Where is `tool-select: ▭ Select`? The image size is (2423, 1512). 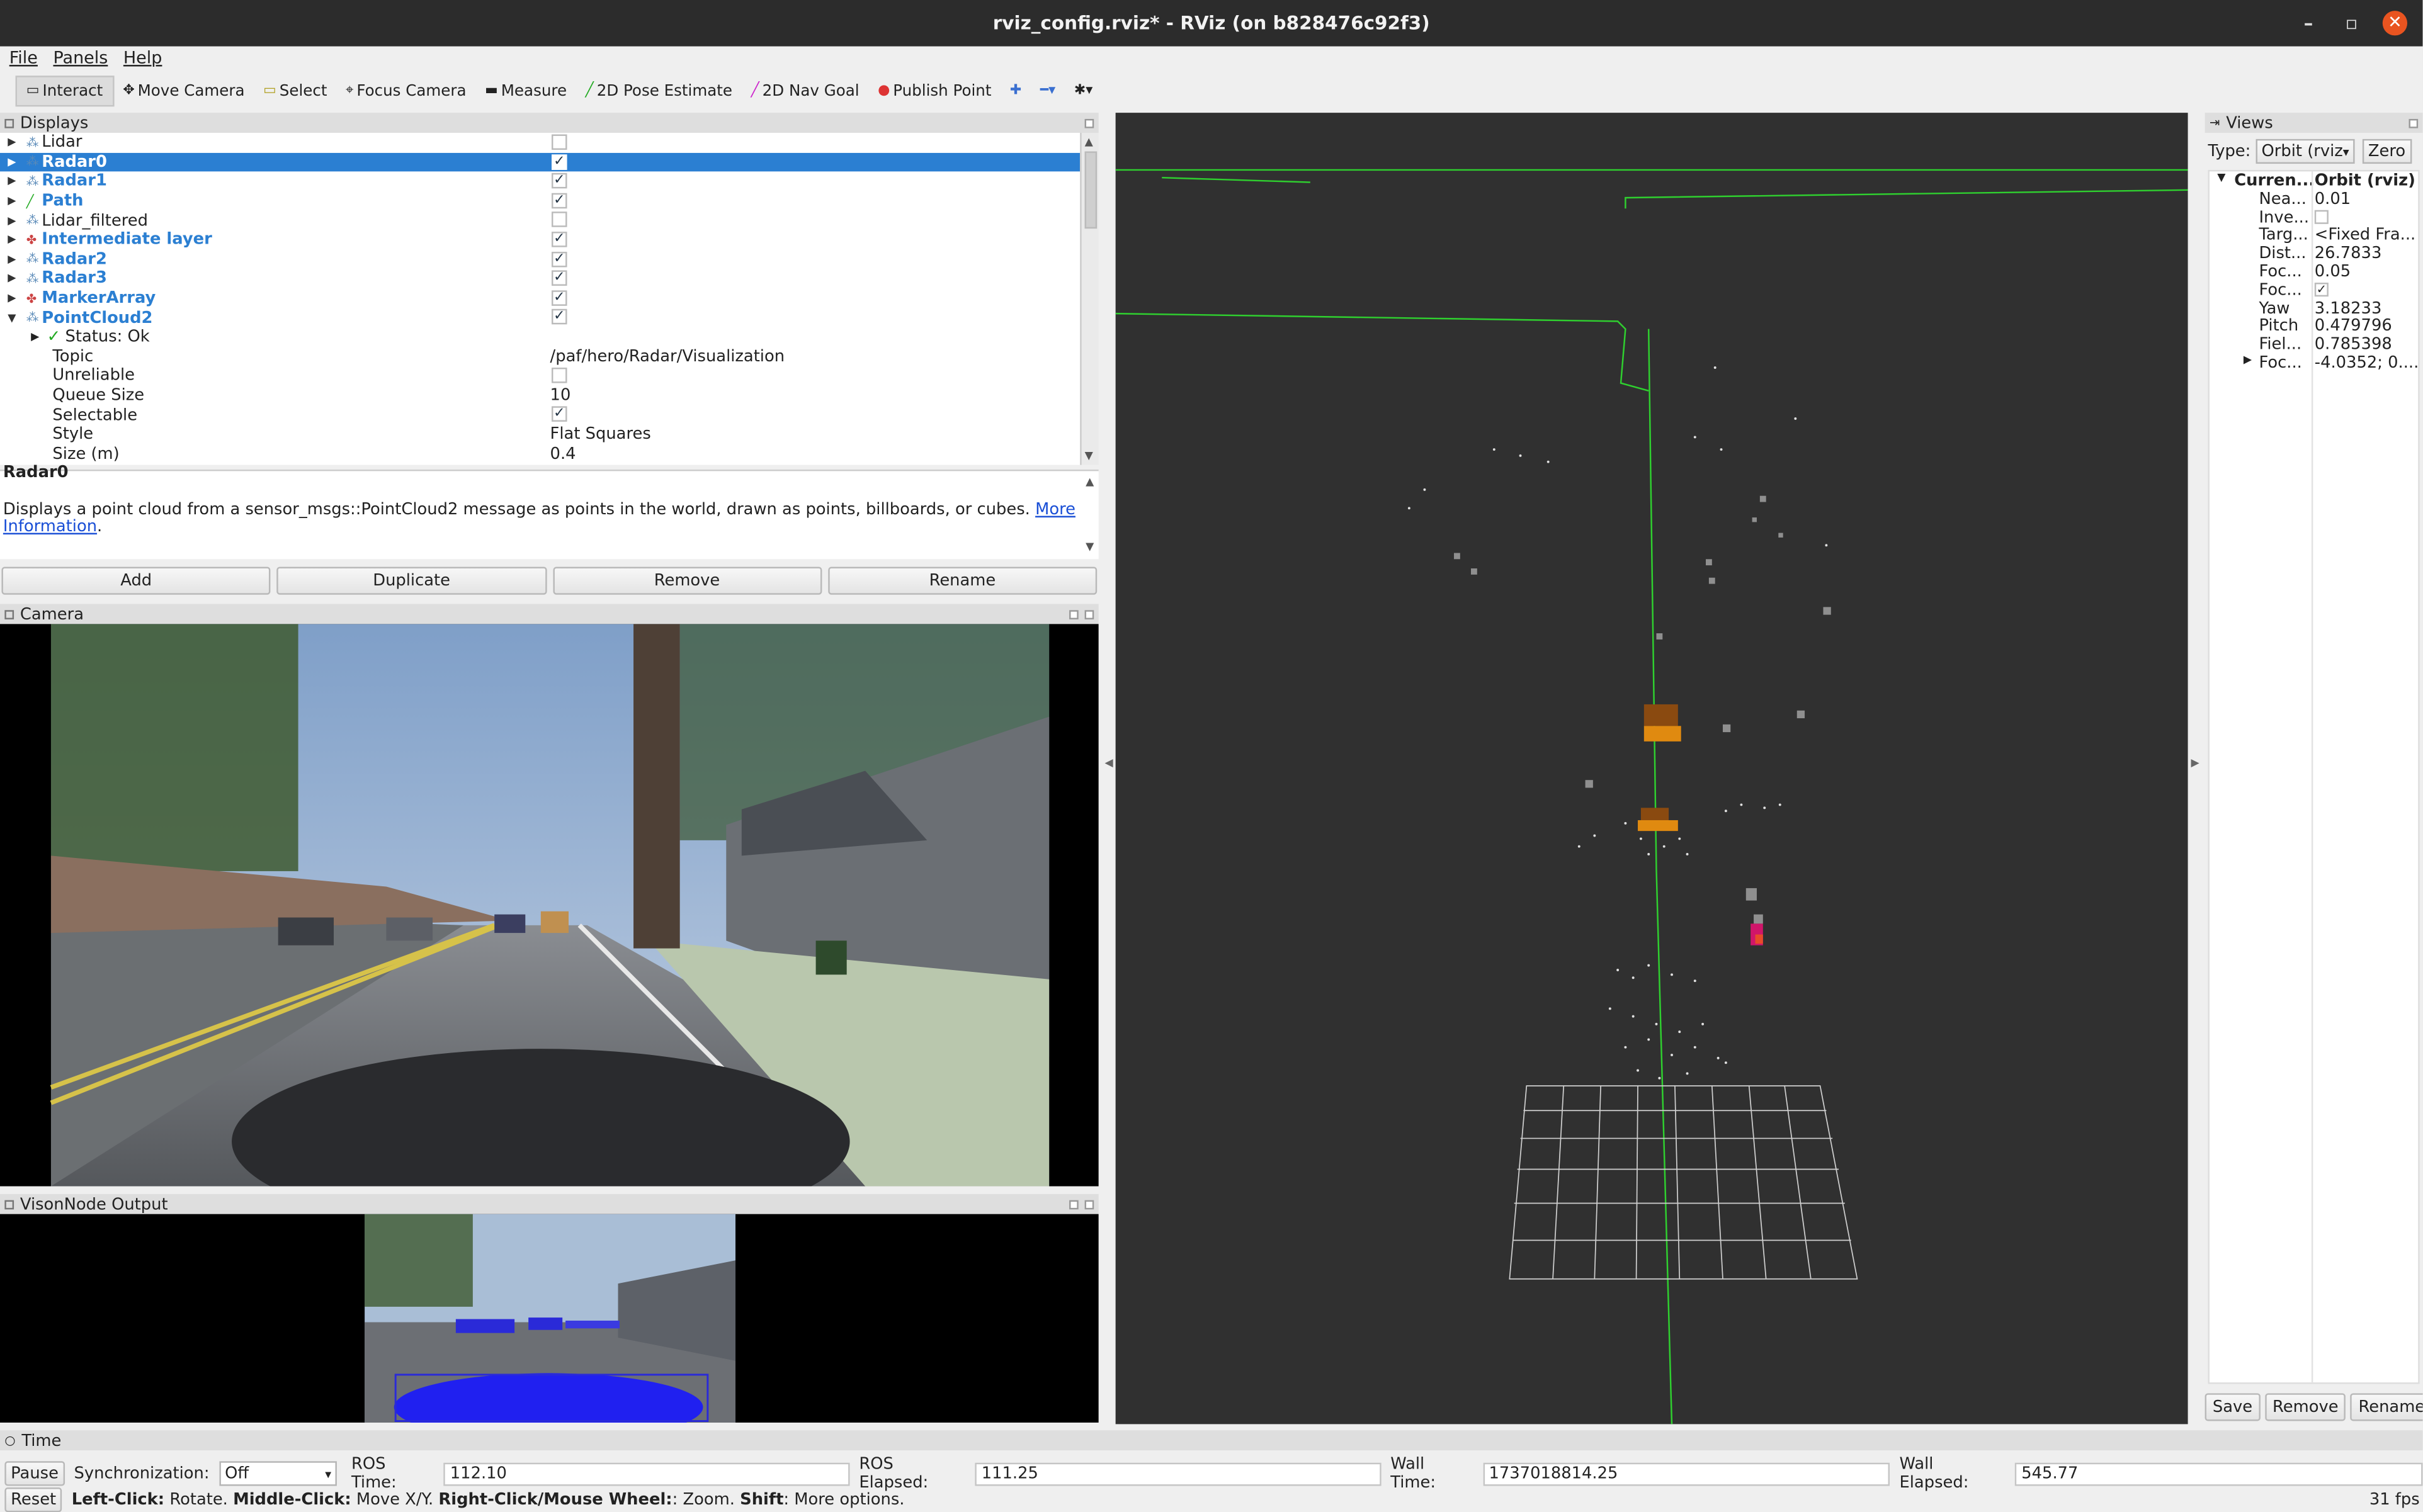
tool-select: ▭ Select is located at coordinates (295, 91).